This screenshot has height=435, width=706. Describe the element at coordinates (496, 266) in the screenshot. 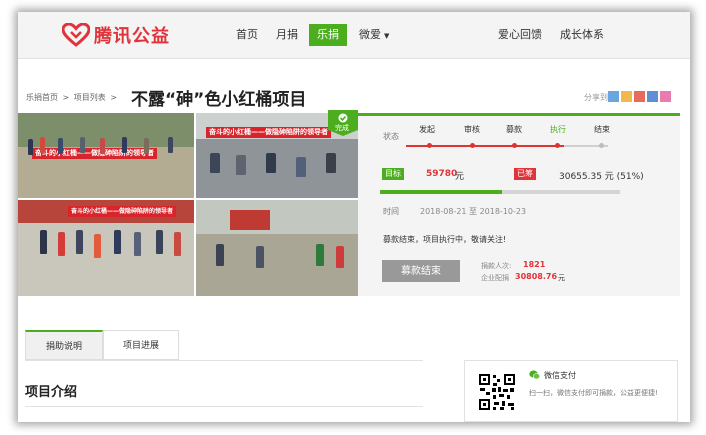

I see `donors-label: 捐款人次:` at that location.